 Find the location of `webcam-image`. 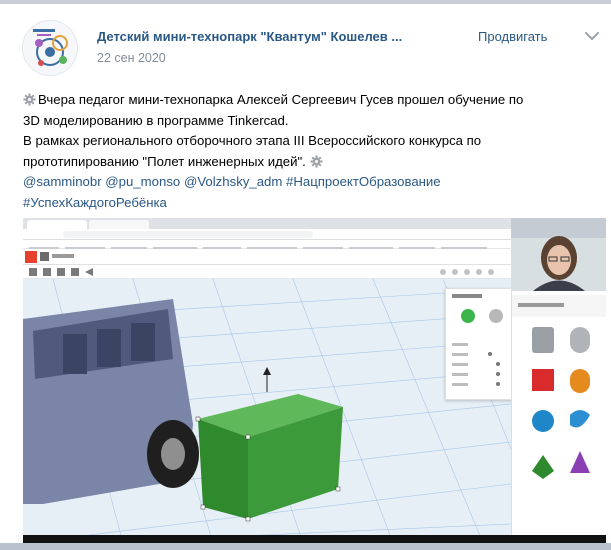

webcam-image is located at coordinates (558, 254).